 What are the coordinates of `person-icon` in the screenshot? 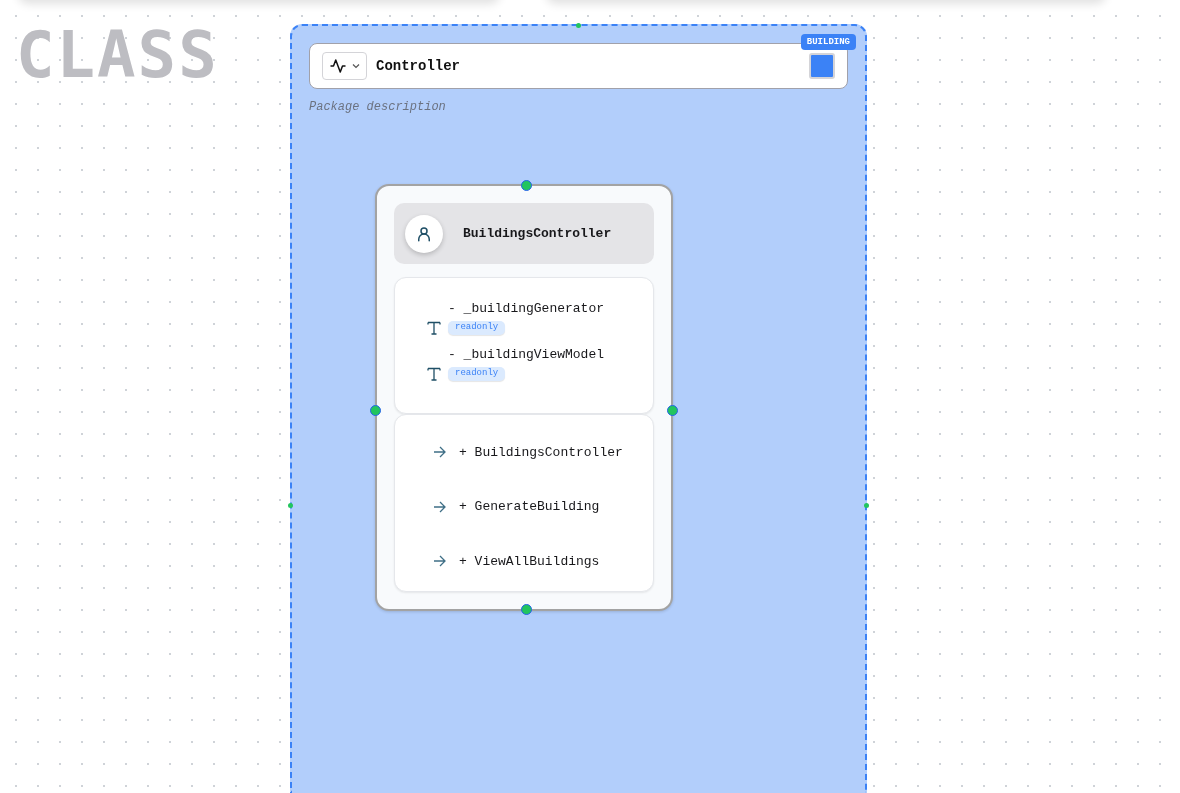 It's located at (424, 233).